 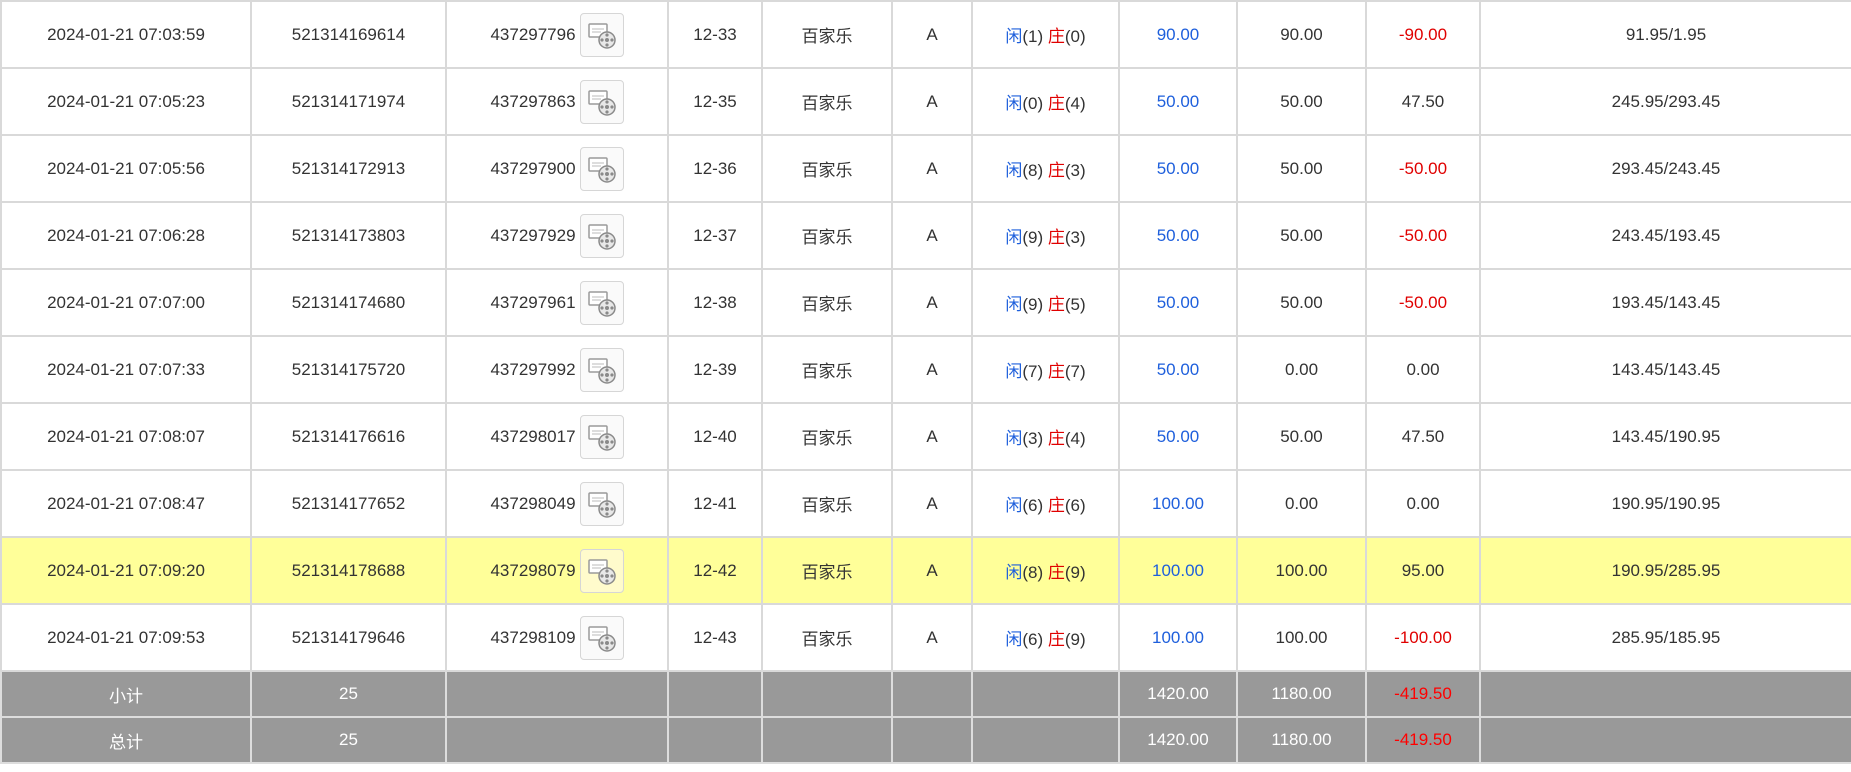 What do you see at coordinates (1075, 304) in the screenshot?
I see `banker-score: (5)` at bounding box center [1075, 304].